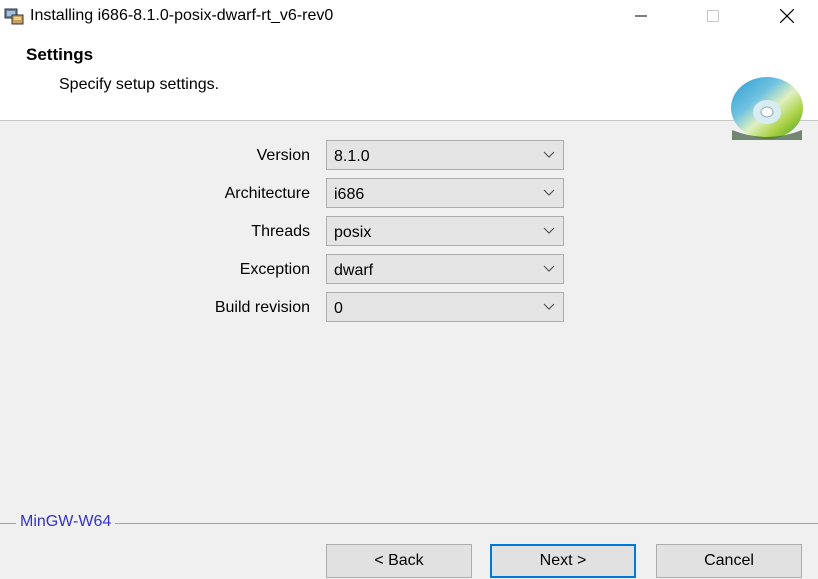 The height and width of the screenshot is (579, 818). I want to click on maximize-icon, so click(713, 16).